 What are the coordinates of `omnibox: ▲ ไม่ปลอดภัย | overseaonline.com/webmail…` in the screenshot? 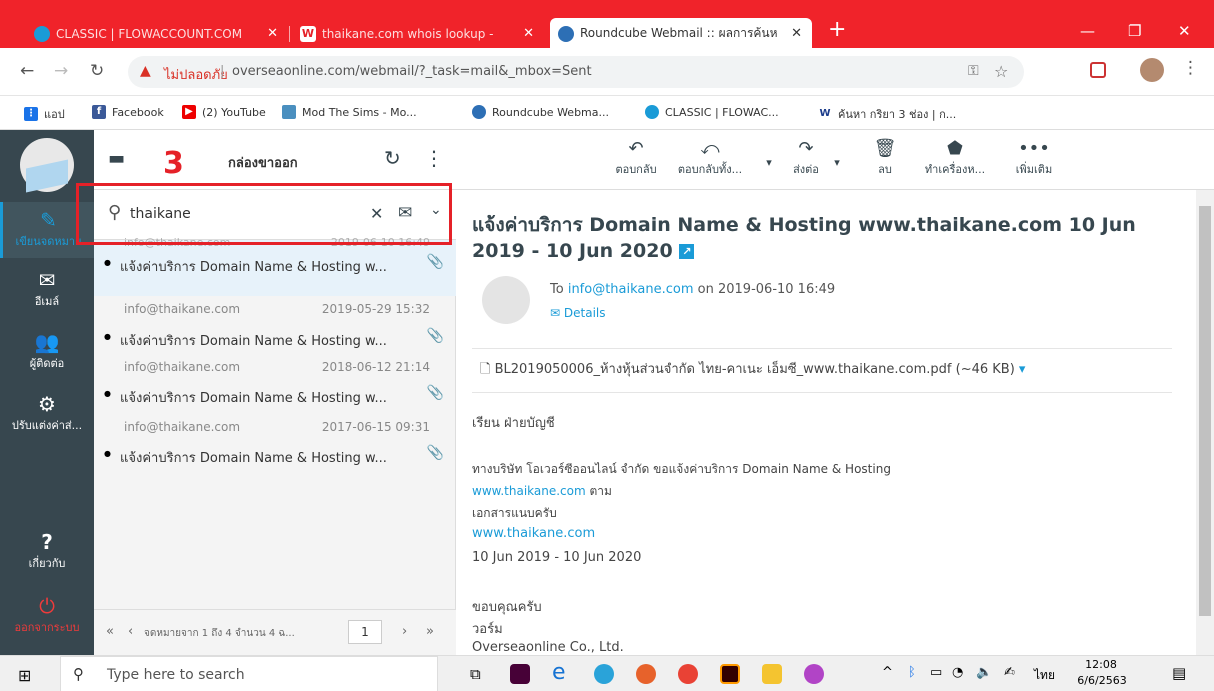 It's located at (576, 72).